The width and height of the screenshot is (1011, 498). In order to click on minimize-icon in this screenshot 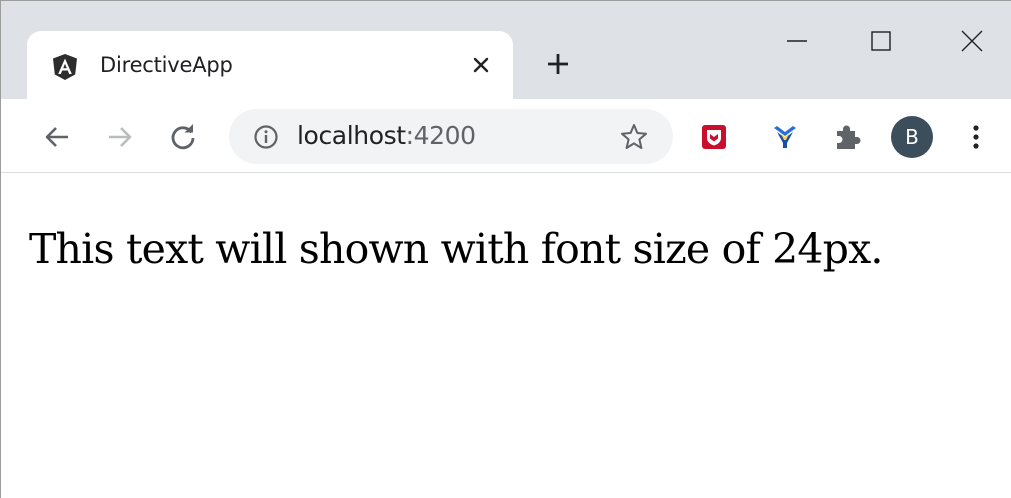, I will do `click(797, 41)`.